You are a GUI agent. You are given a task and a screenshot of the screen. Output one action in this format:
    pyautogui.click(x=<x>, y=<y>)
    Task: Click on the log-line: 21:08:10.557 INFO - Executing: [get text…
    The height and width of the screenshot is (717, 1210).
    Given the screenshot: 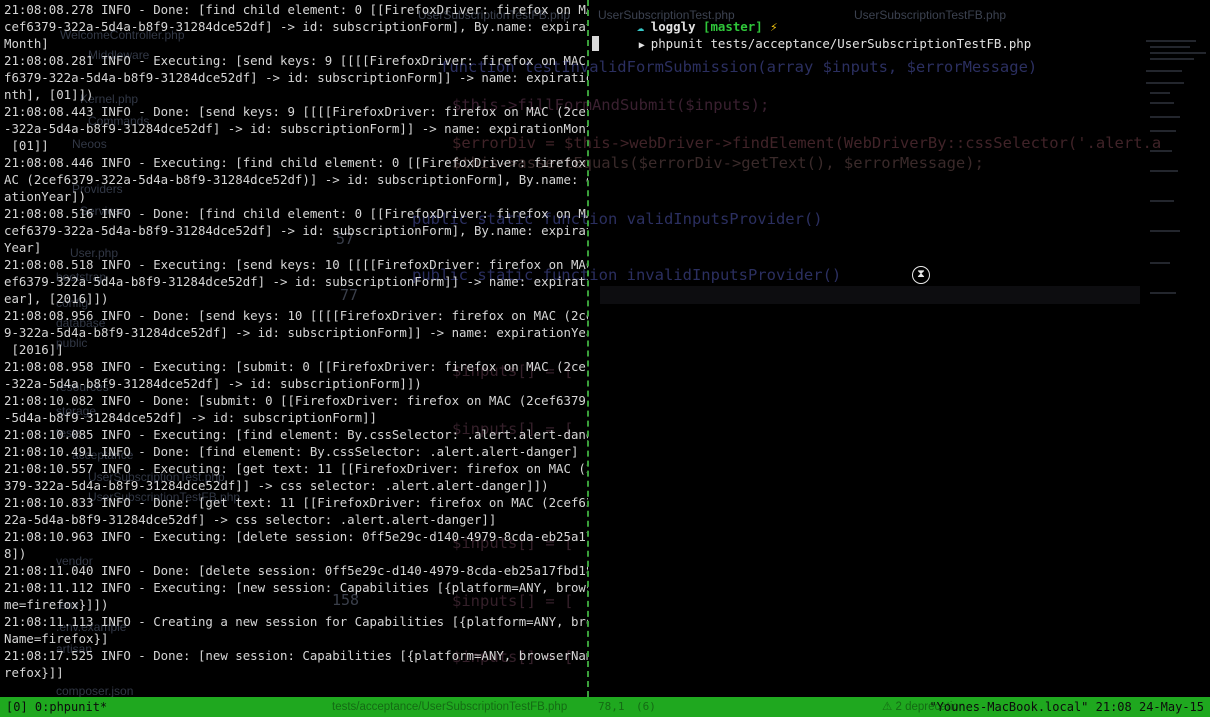 What is the action you would take?
    pyautogui.click(x=296, y=468)
    